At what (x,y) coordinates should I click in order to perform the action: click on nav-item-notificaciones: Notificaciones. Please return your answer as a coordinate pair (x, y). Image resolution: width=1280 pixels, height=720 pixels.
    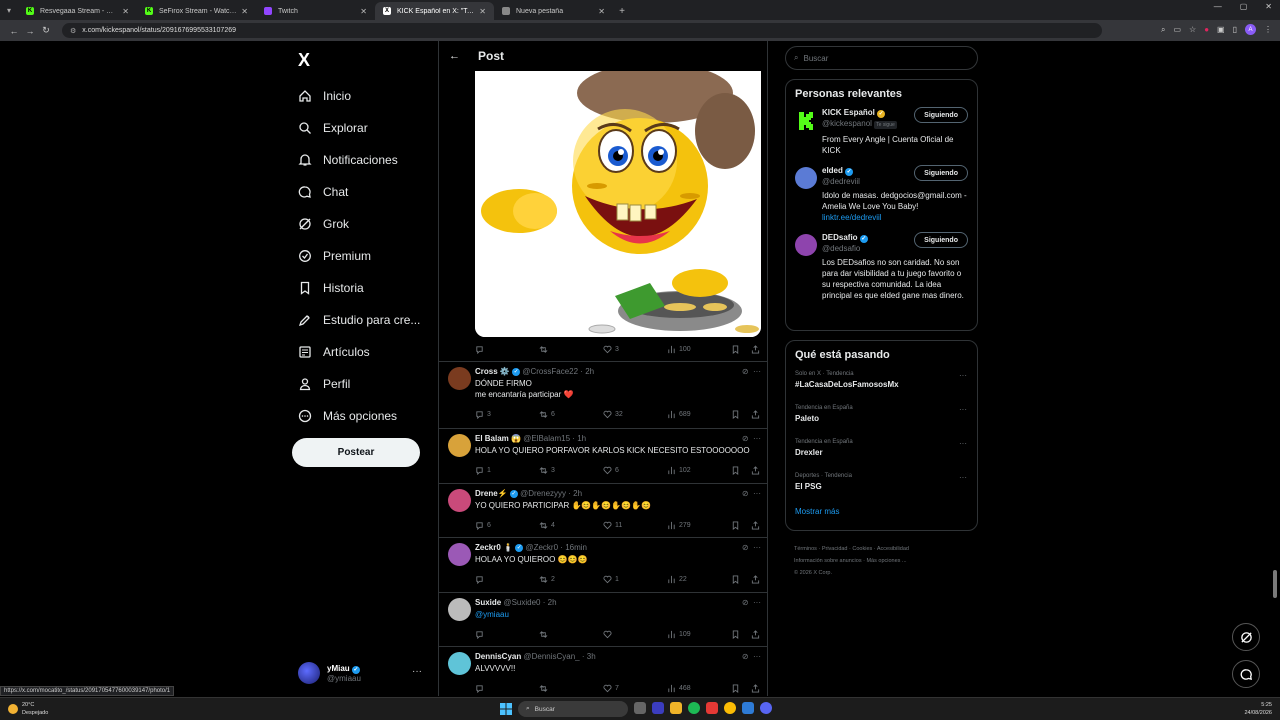
    Looking at the image, I should click on (359, 160).